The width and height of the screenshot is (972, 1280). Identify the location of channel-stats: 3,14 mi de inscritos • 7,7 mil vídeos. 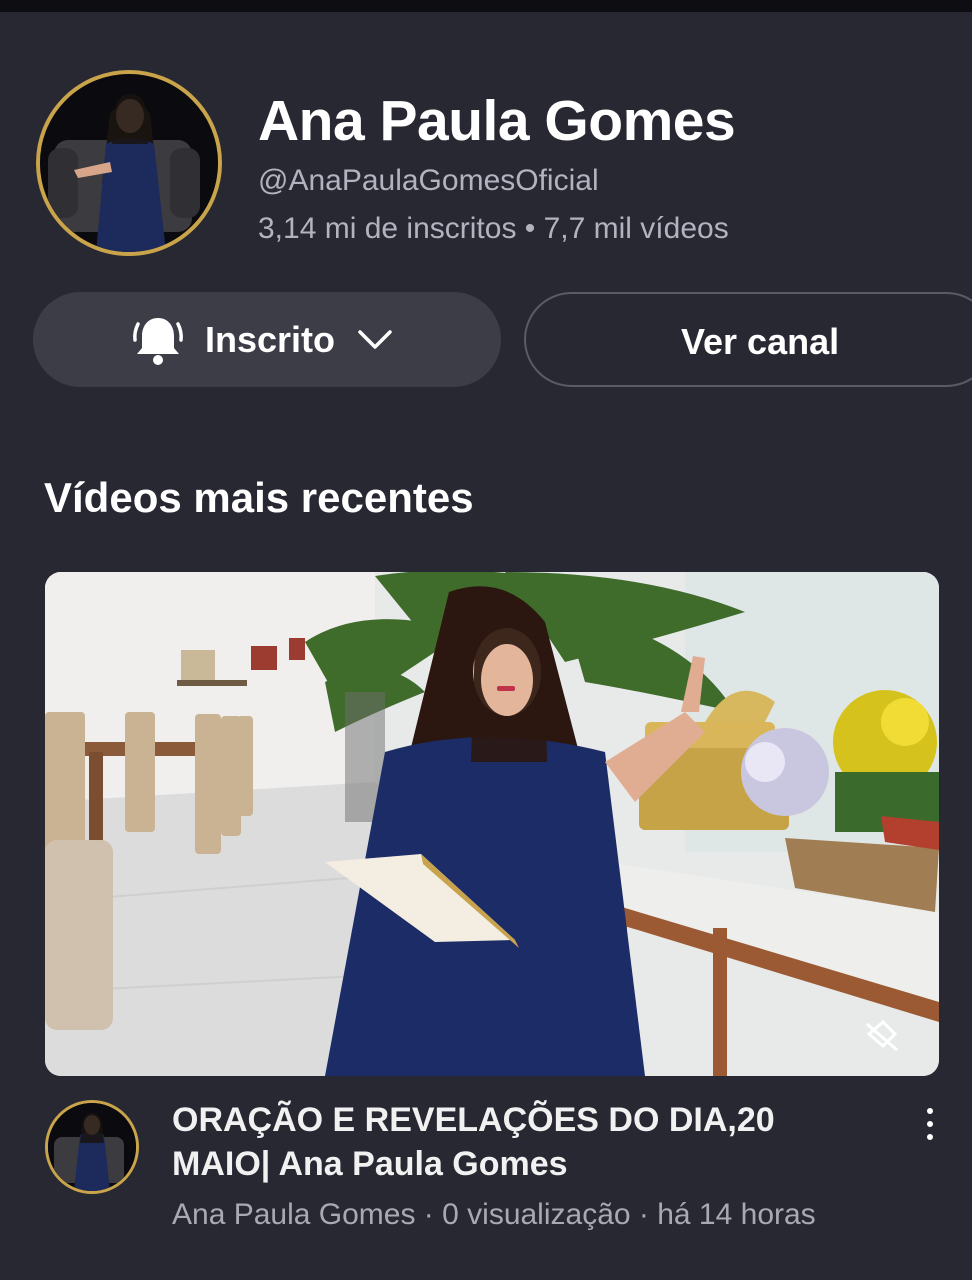
(493, 228).